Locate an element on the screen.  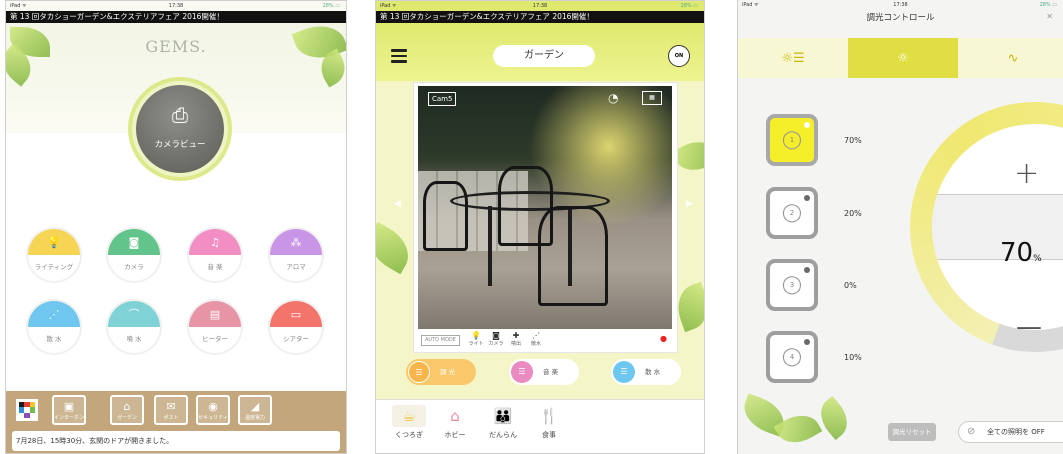
power-on-button: ON is located at coordinates (679, 56).